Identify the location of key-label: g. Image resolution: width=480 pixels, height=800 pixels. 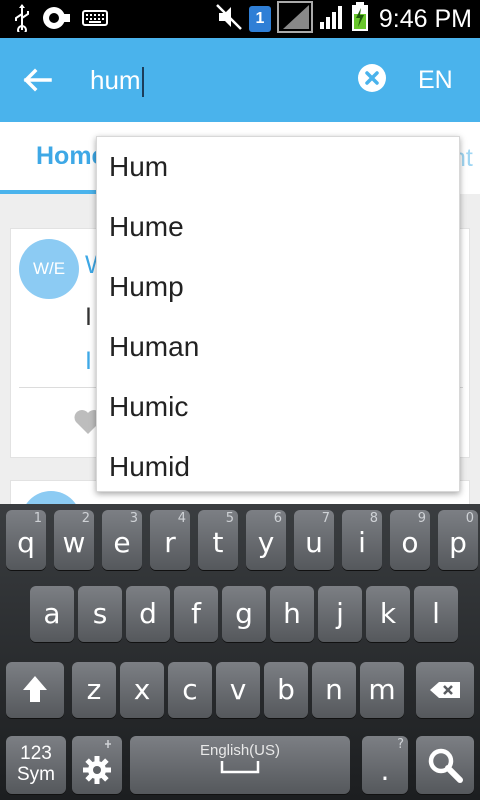
(244, 613).